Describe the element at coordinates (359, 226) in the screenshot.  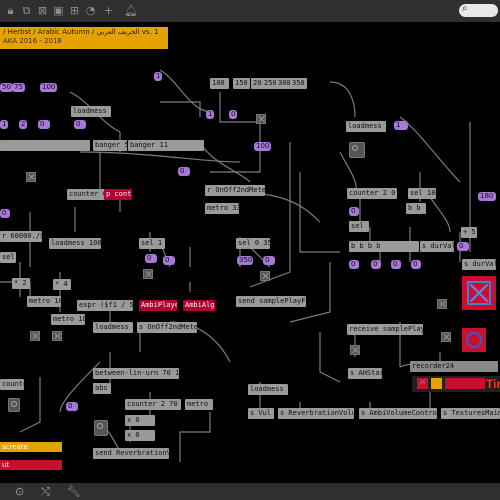
I see `sel-1-object: sel 1` at that location.